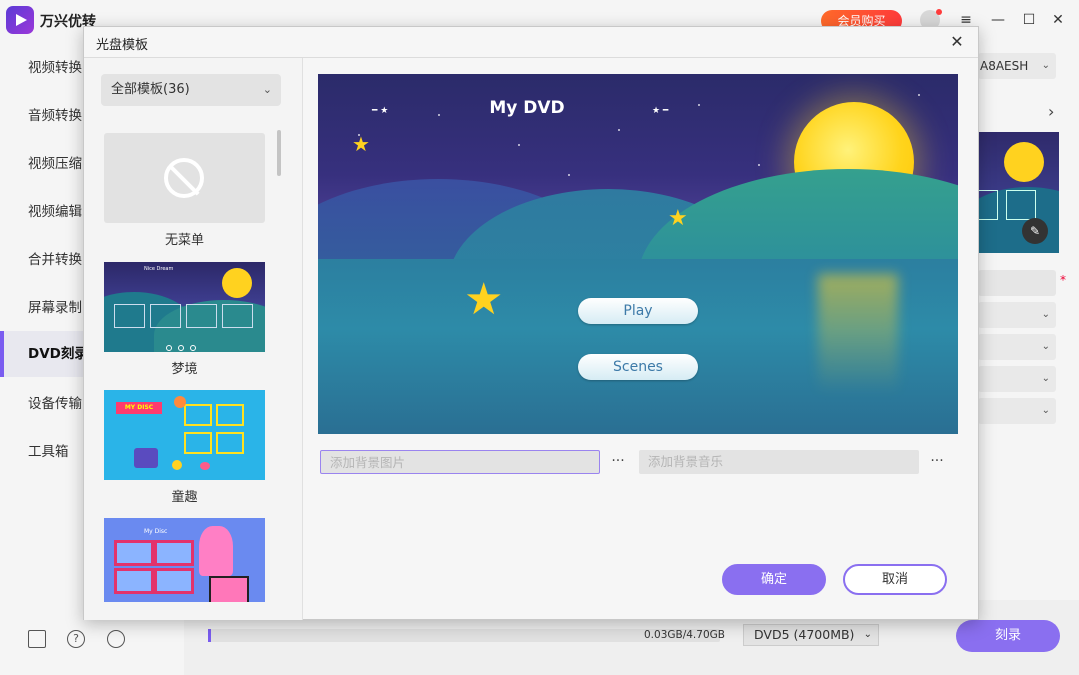 This screenshot has height=675, width=1079. What do you see at coordinates (779, 462) in the screenshot?
I see `background-music-input: 添加背景音乐` at bounding box center [779, 462].